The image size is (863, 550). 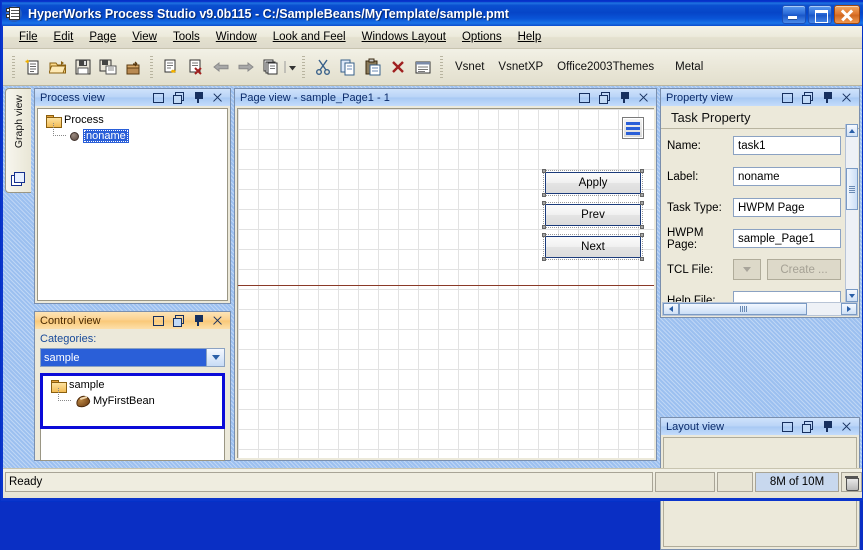 I want to click on tree-node-noname-label: noname, so click(x=106, y=136).